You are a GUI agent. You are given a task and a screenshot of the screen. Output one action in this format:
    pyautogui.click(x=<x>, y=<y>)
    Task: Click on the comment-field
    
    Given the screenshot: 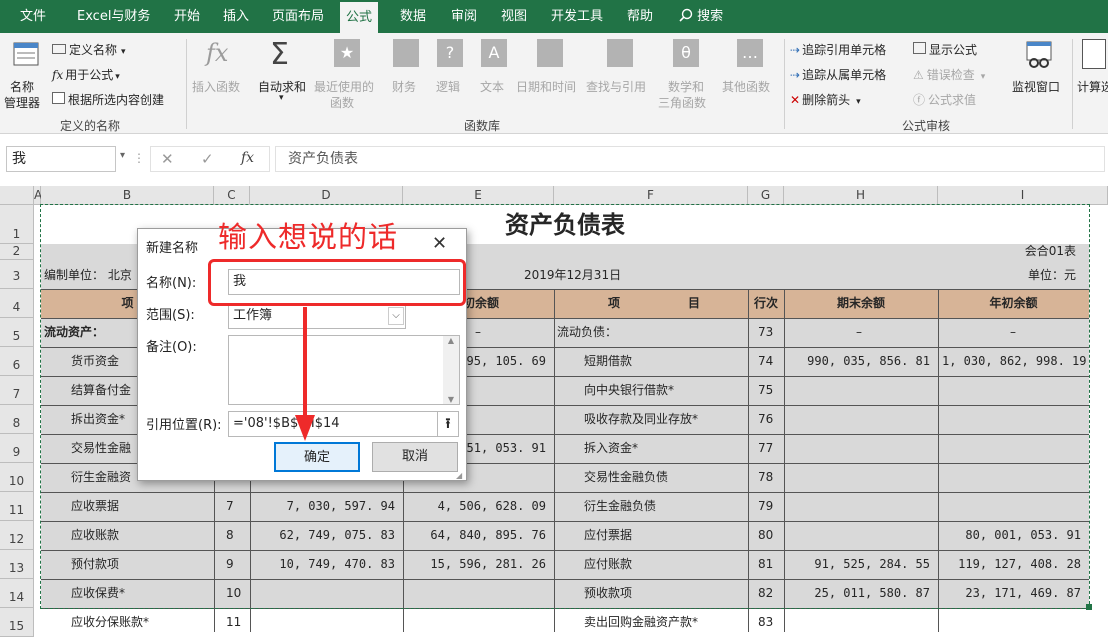 What is the action you would take?
    pyautogui.click(x=344, y=370)
    